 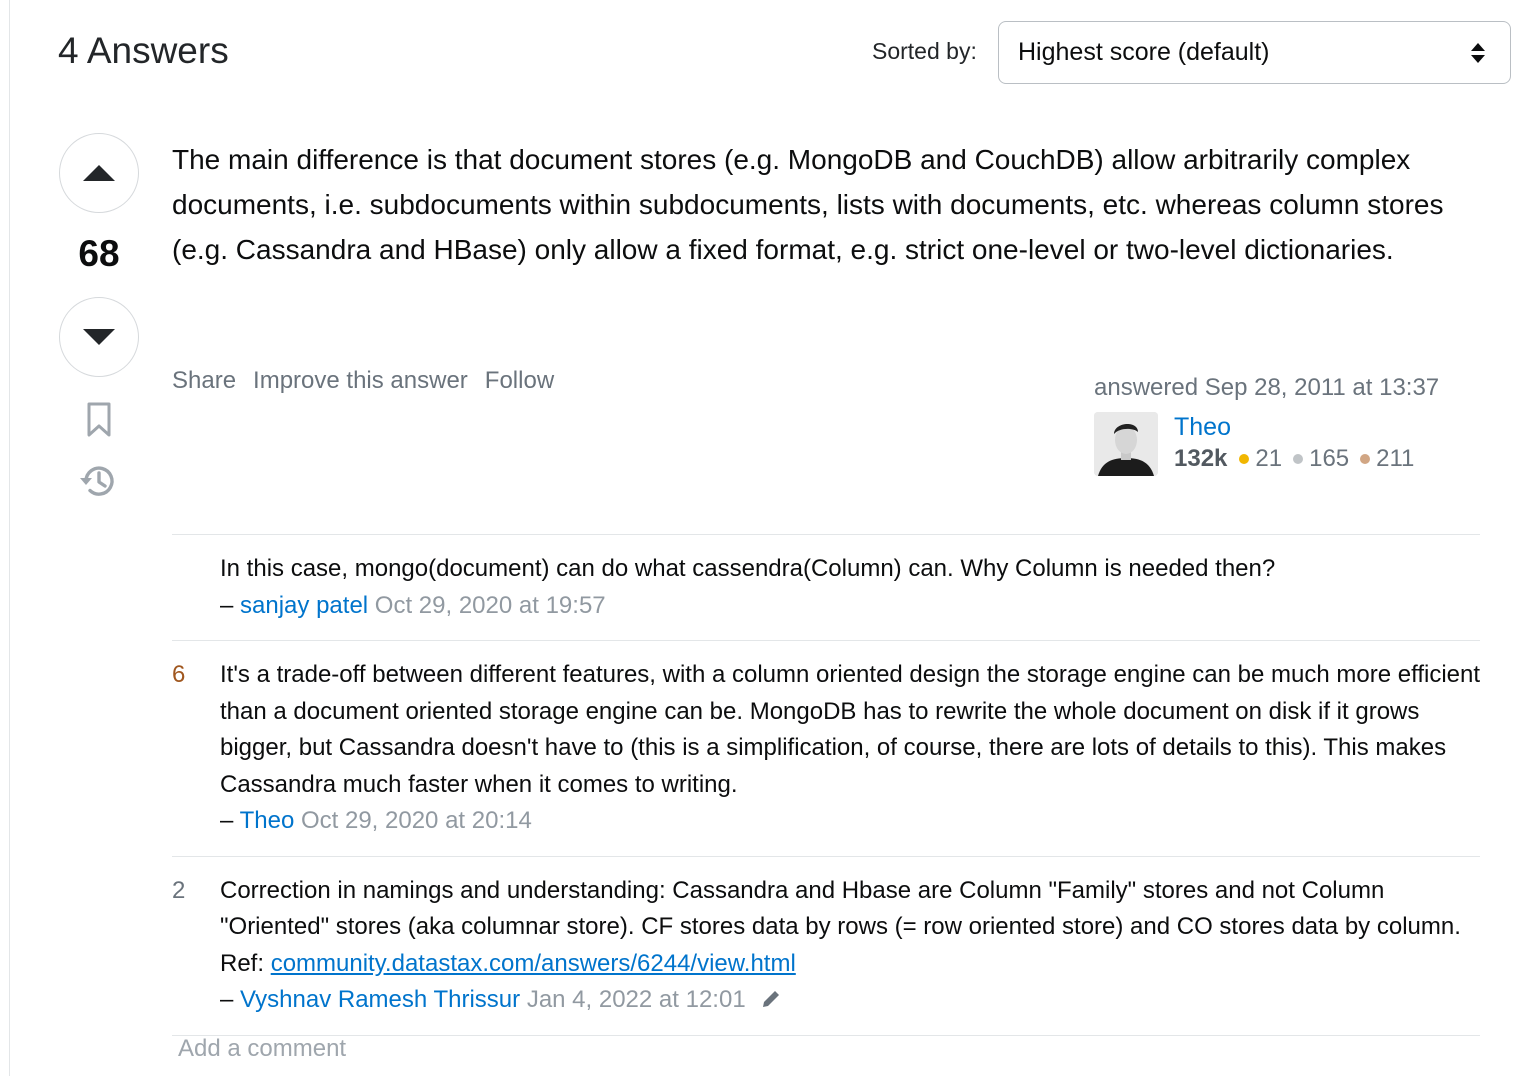 What do you see at coordinates (98, 481) in the screenshot?
I see `history-icon` at bounding box center [98, 481].